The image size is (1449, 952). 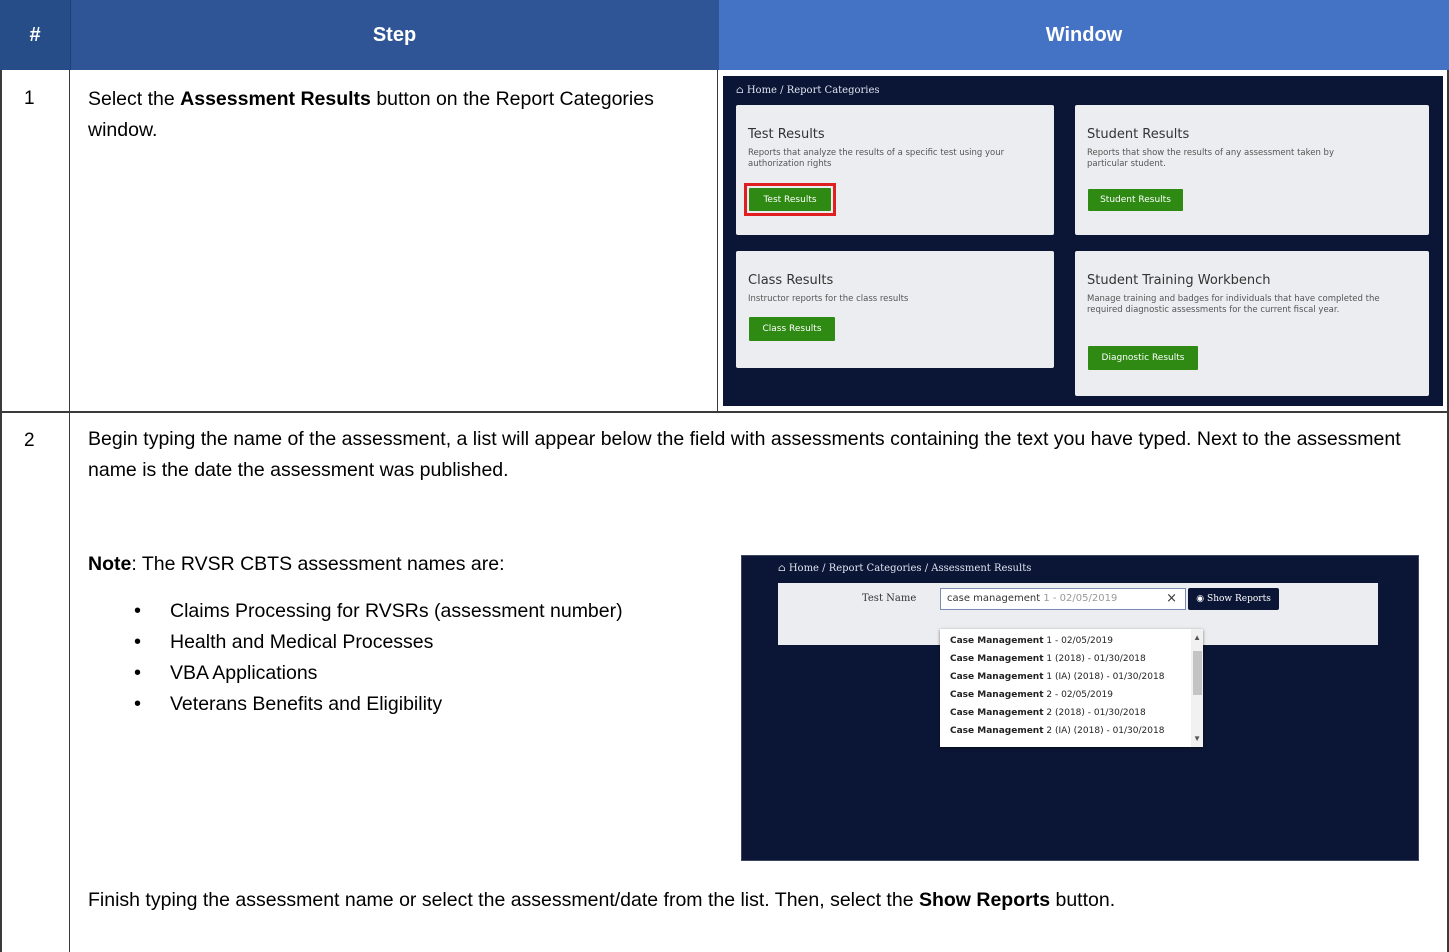 I want to click on row-divider, so click(x=724, y=412).